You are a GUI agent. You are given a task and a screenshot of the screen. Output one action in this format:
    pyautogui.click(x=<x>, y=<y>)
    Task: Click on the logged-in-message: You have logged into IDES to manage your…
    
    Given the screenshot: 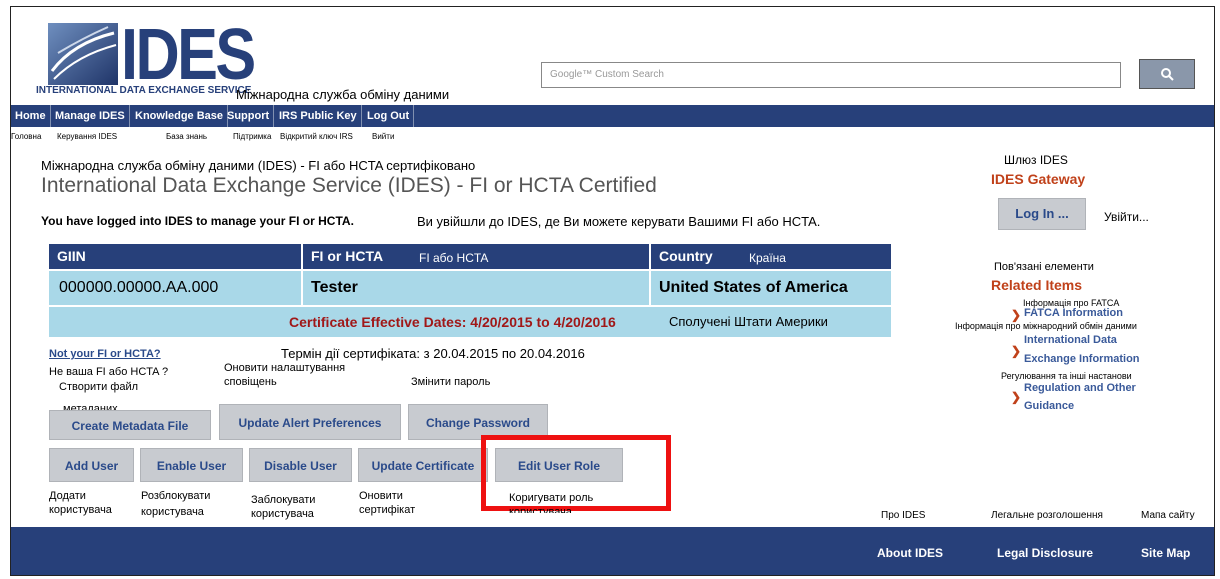 What is the action you would take?
    pyautogui.click(x=197, y=221)
    